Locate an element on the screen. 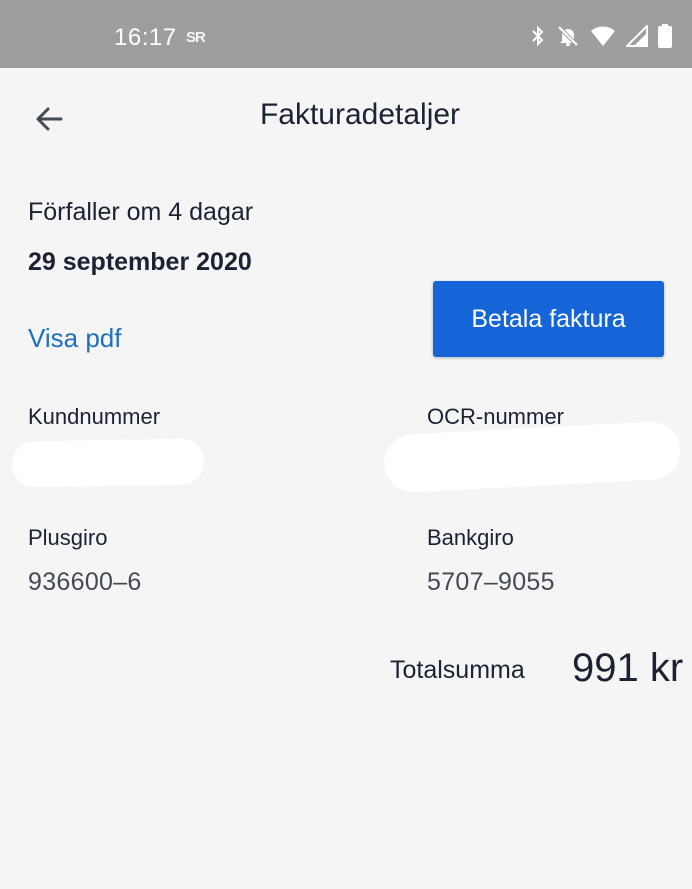 This screenshot has width=692, height=889. customer-number-redaction is located at coordinates (108, 463).